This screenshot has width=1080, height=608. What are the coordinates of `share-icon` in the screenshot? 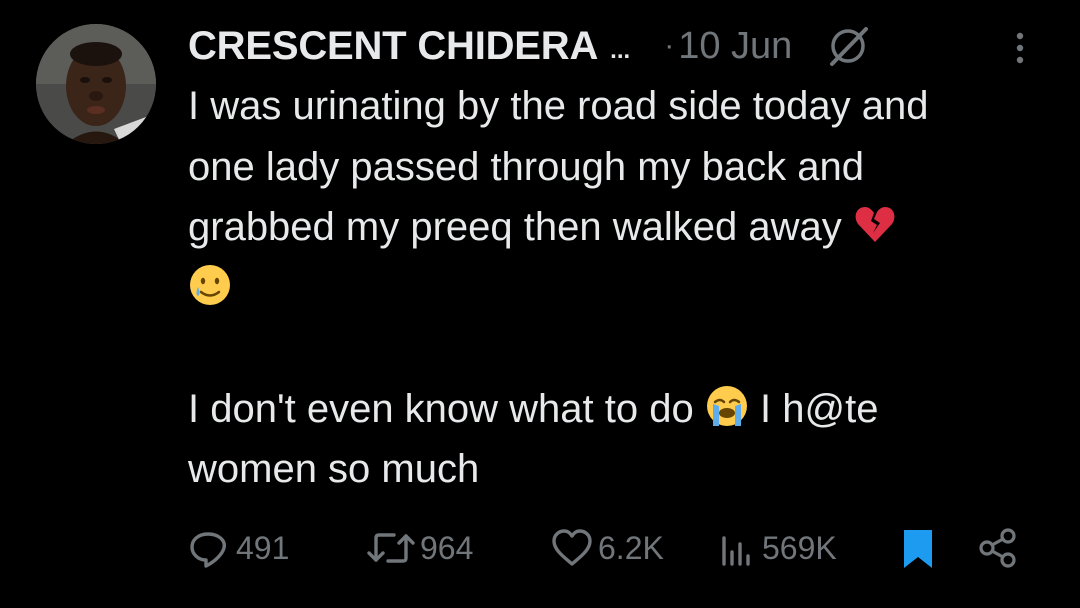 It's located at (997, 548).